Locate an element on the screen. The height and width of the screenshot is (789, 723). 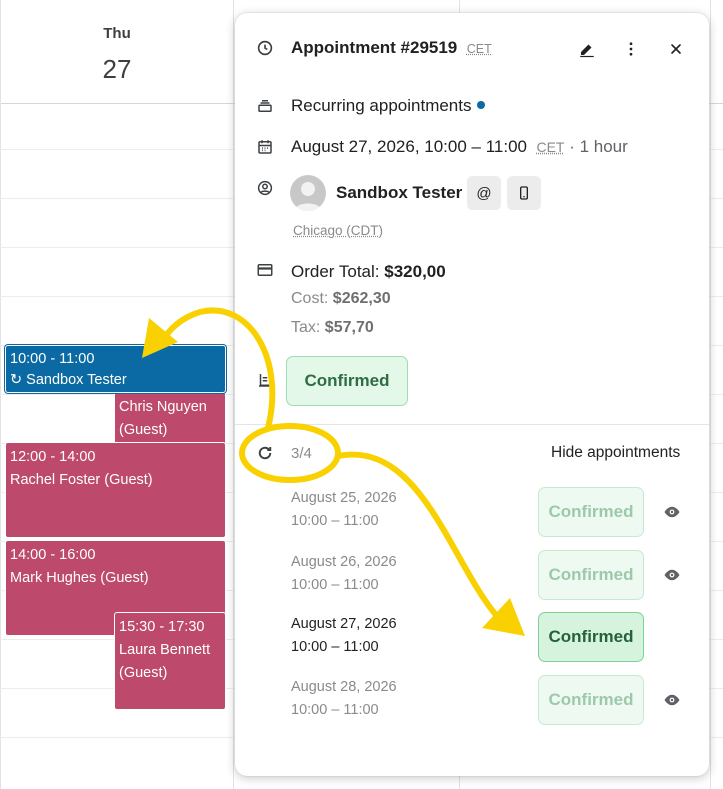
day-number: 27 is located at coordinates (117, 69).